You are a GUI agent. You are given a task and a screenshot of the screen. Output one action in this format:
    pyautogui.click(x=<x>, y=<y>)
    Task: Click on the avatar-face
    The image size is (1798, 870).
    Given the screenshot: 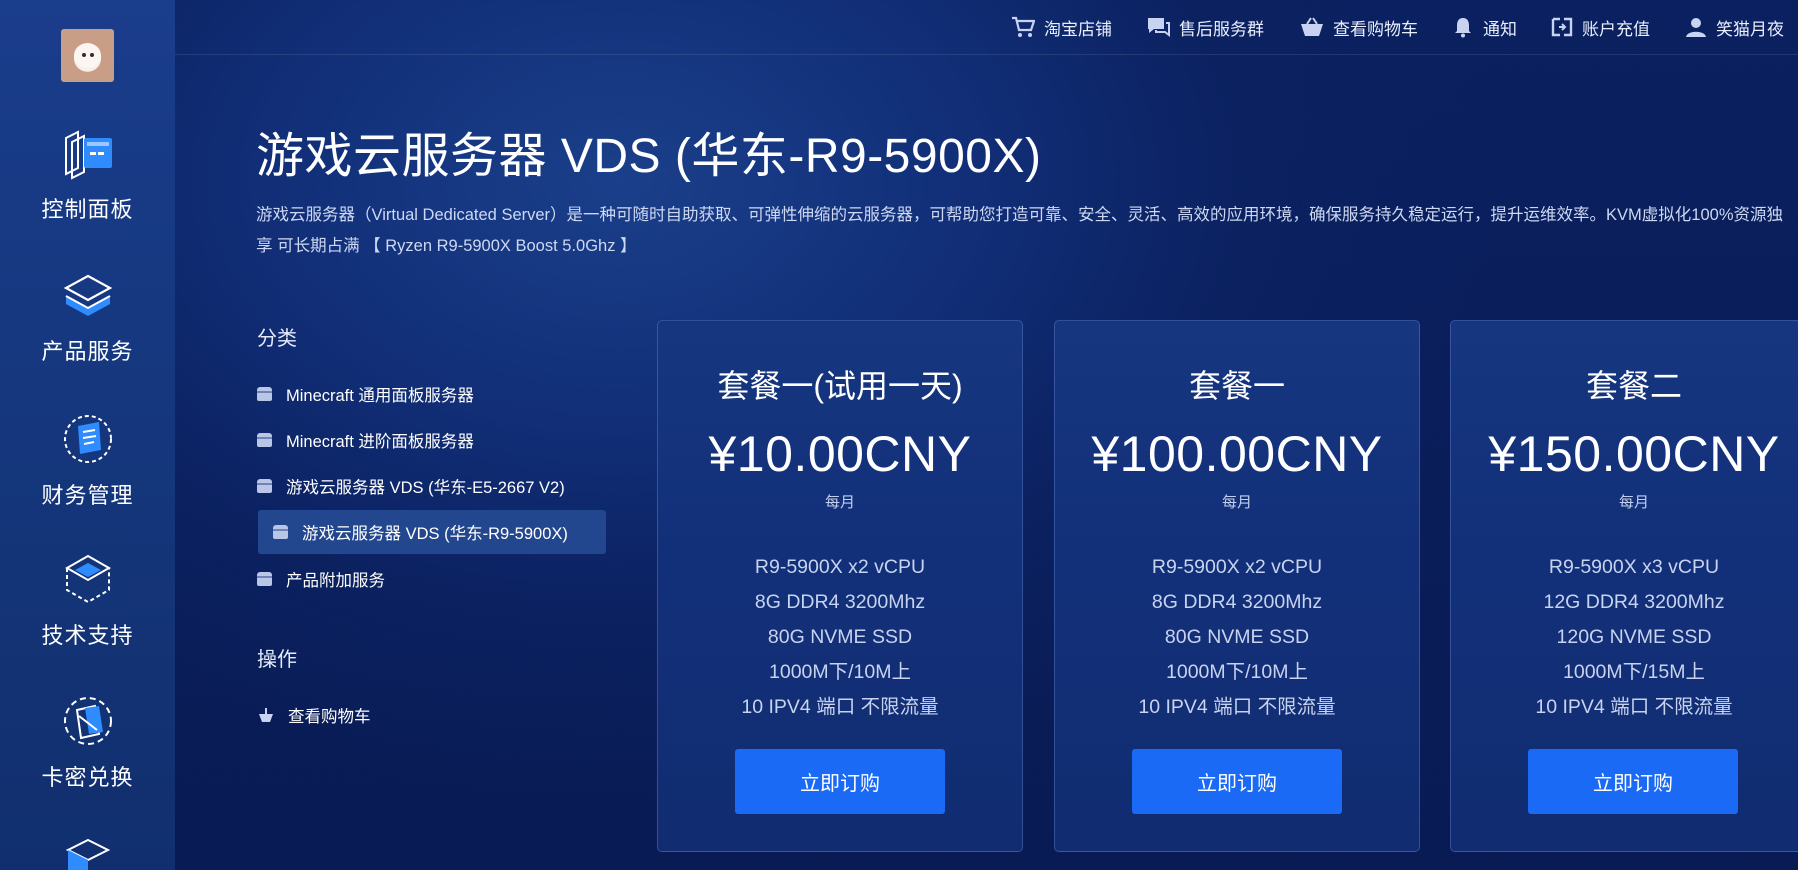 What is the action you would take?
    pyautogui.click(x=87, y=55)
    